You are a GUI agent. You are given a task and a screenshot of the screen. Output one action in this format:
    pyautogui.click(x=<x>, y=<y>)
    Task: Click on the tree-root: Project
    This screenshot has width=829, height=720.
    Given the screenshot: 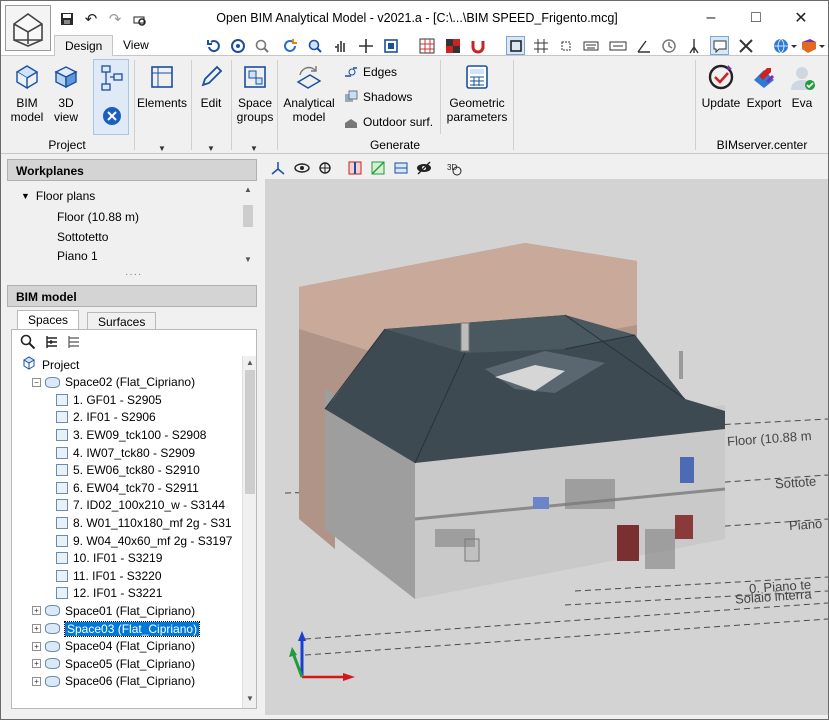 What is the action you would take?
    pyautogui.click(x=50, y=364)
    